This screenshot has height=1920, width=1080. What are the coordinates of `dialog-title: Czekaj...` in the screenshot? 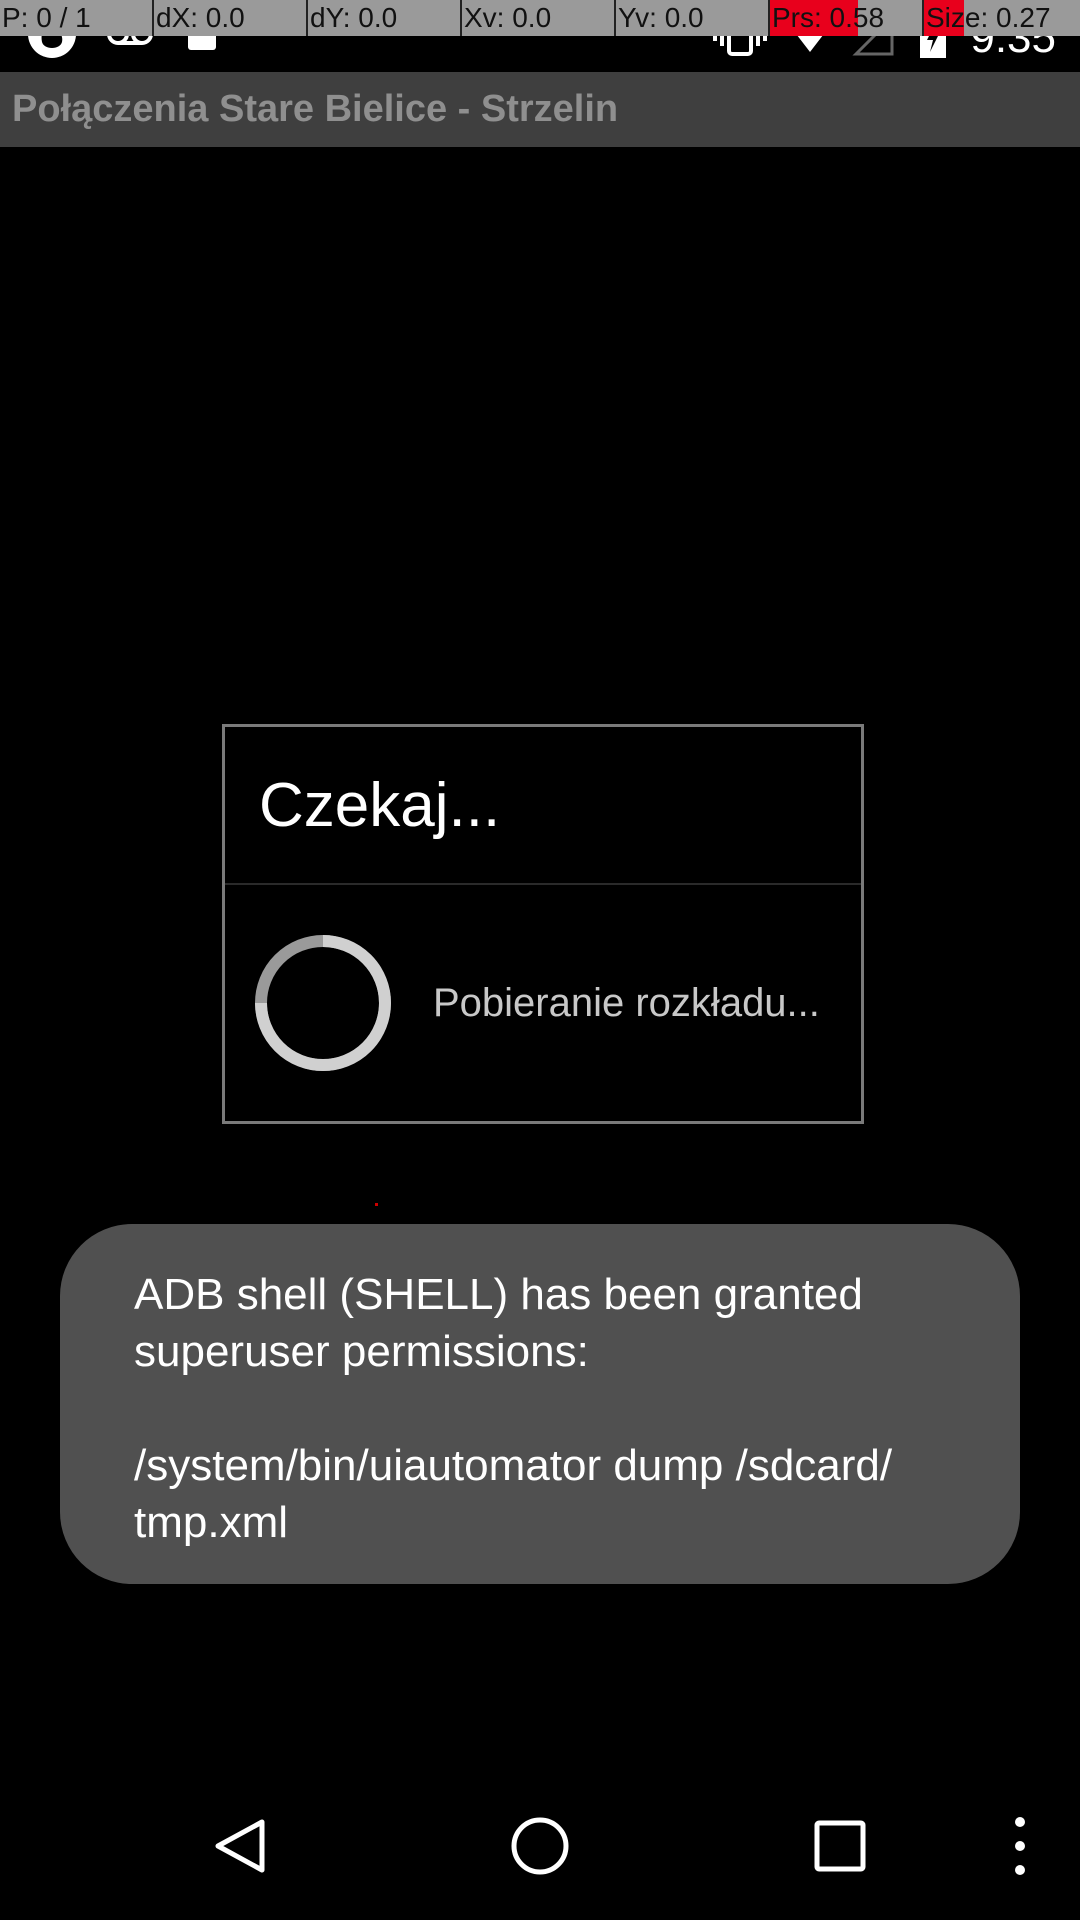 It's located at (380, 805).